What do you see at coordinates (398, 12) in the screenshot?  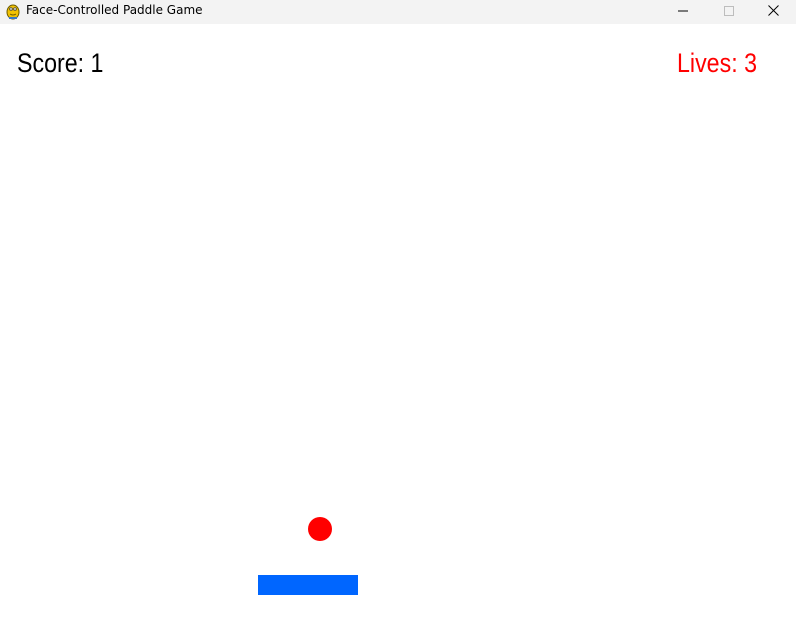 I see `title-bar: Face-Controlled Paddle Game` at bounding box center [398, 12].